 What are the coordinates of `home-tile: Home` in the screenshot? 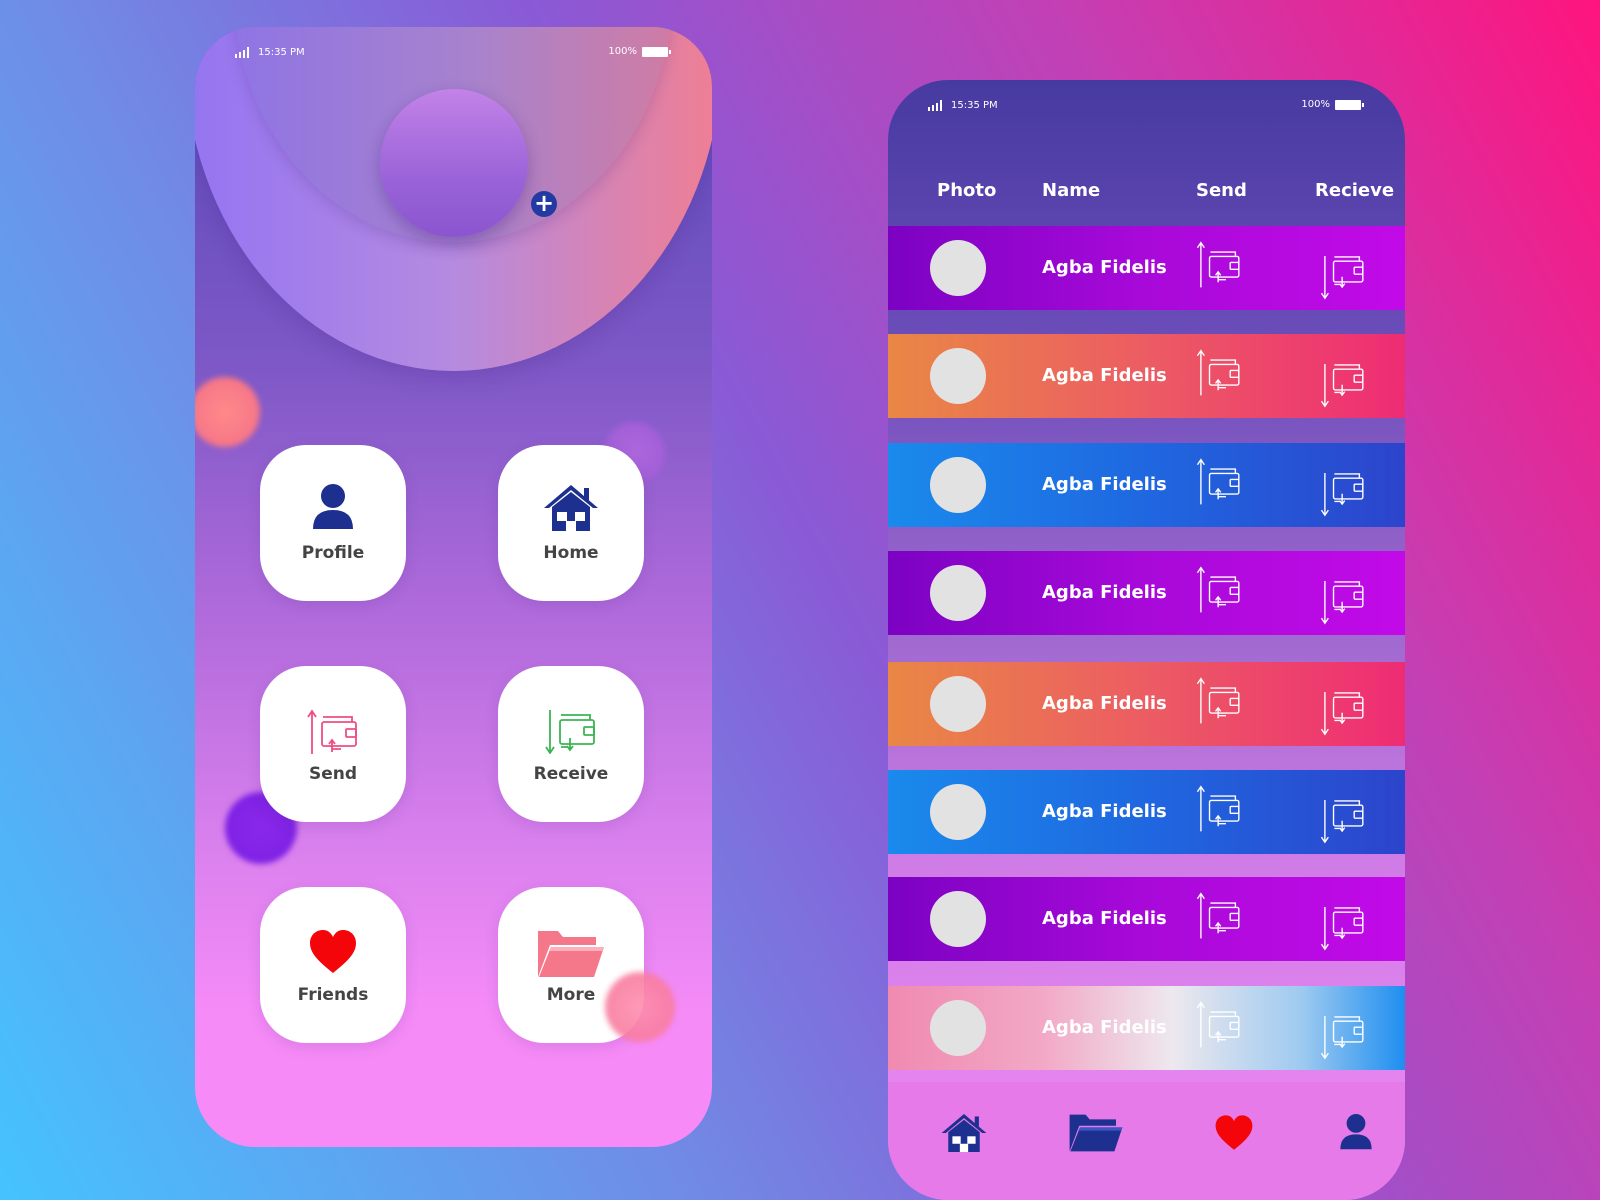 It's located at (571, 523).